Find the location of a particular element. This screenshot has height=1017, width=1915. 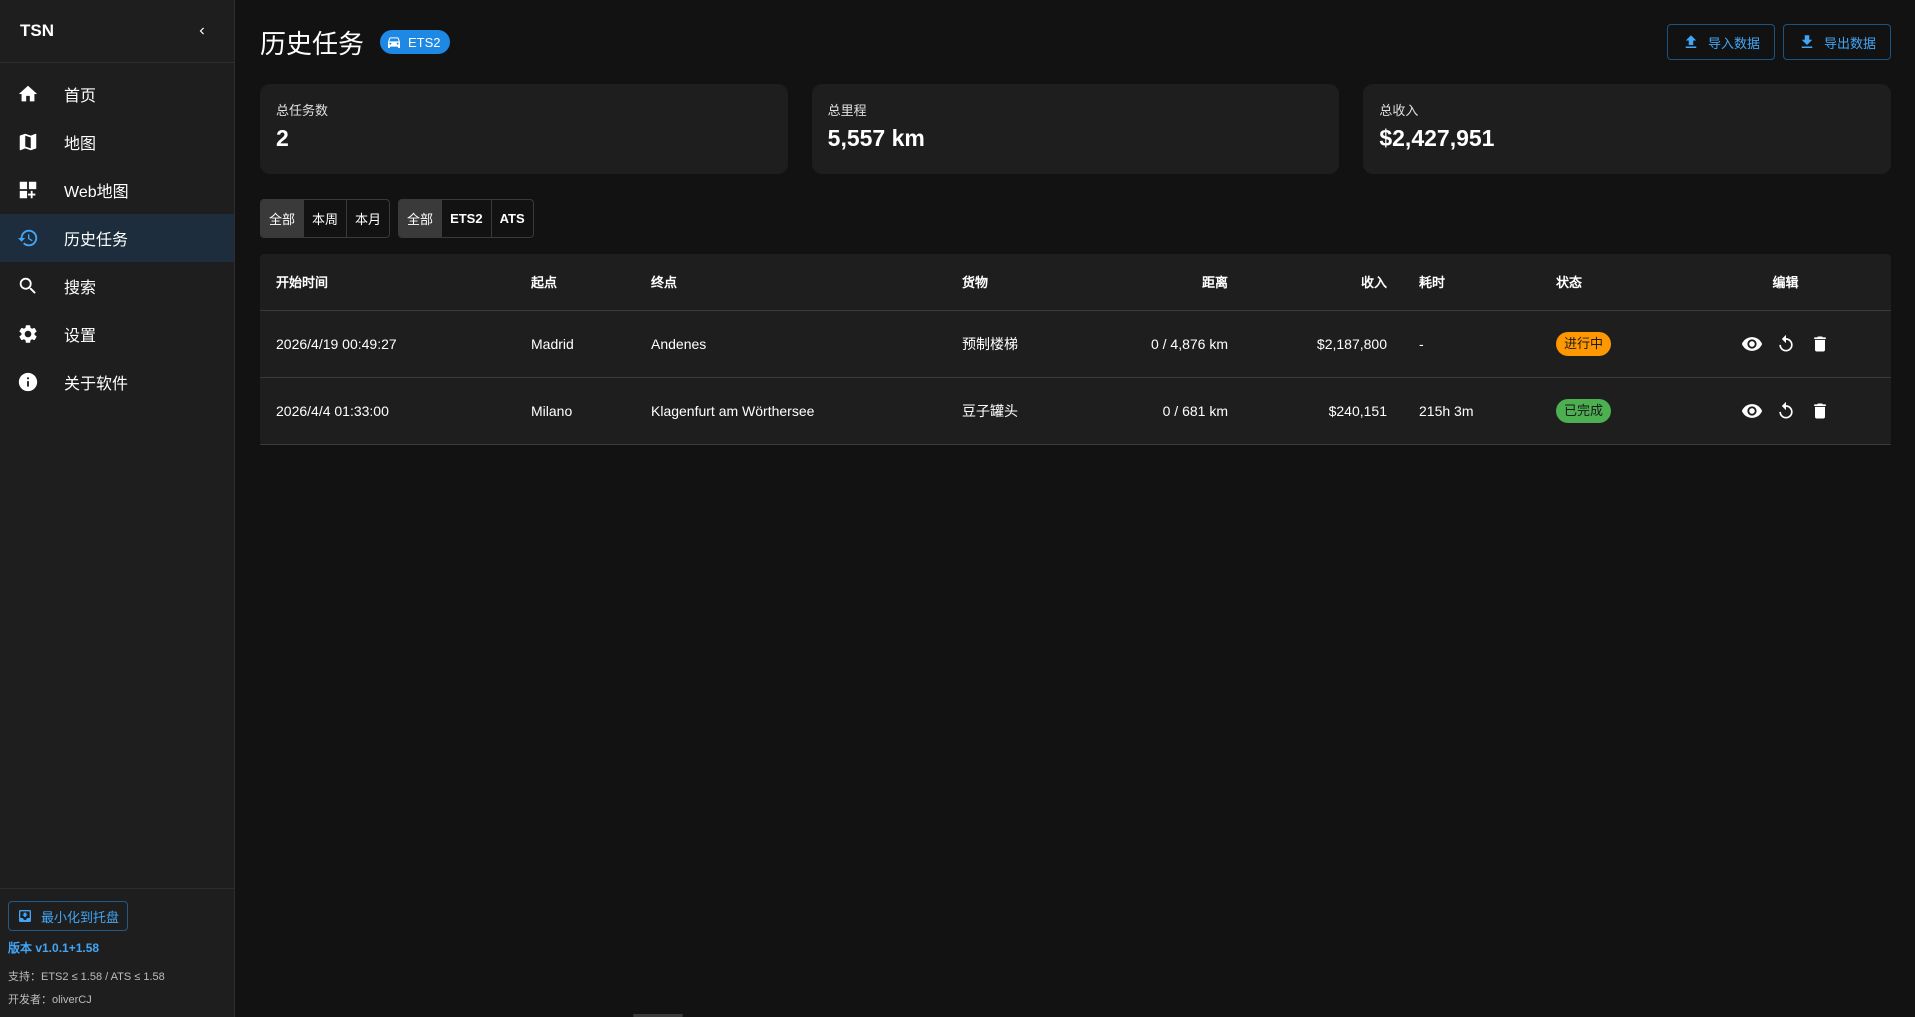

stat-value: 2 is located at coordinates (282, 138).